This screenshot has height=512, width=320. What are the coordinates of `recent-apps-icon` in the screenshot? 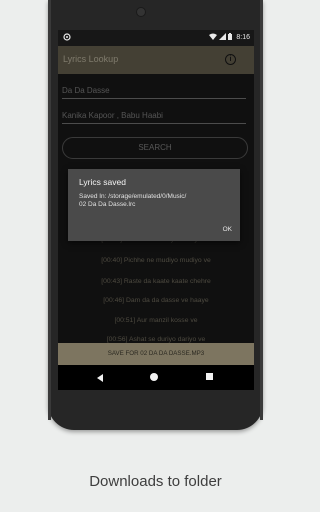 It's located at (209, 376).